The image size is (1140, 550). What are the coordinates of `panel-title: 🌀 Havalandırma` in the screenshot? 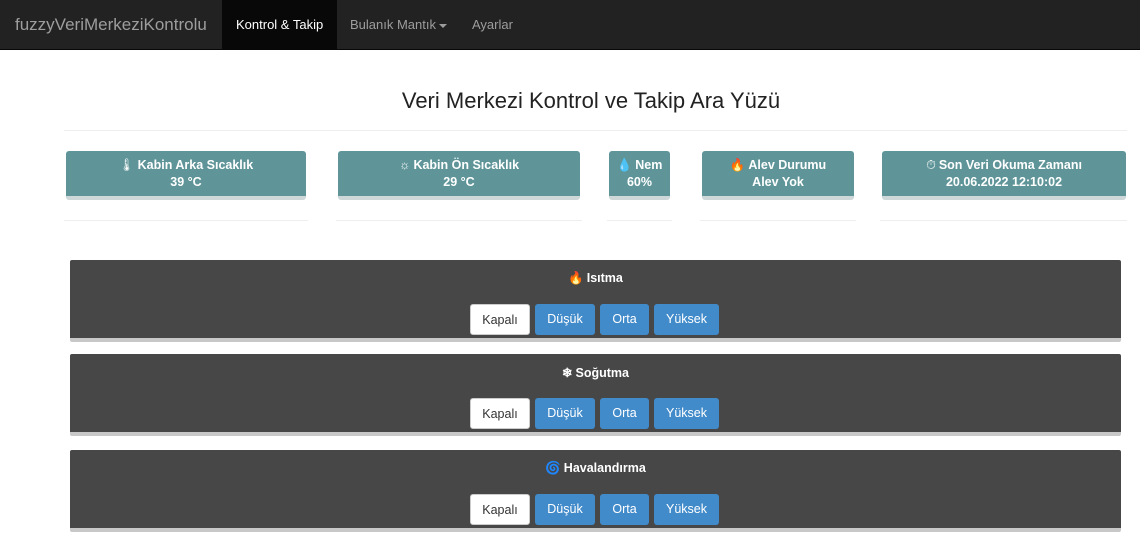 It's located at (595, 468).